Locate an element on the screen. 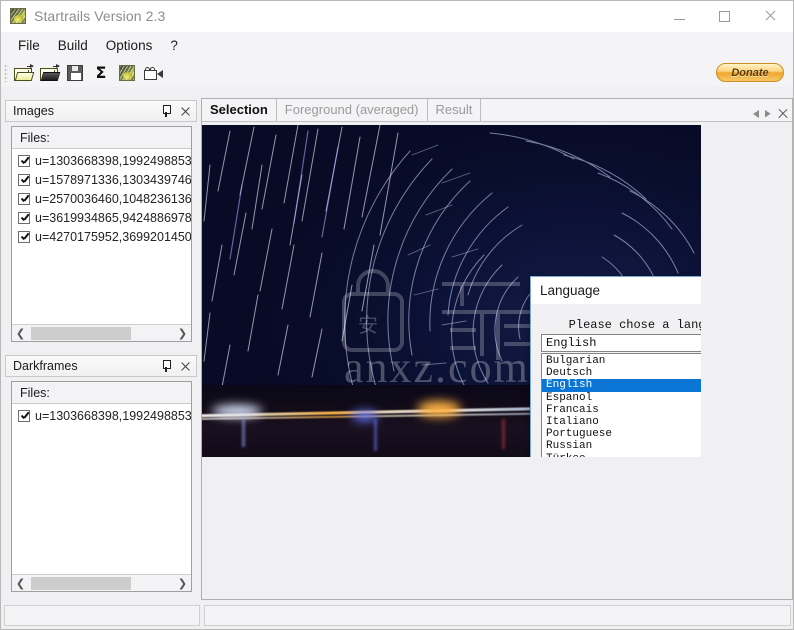 The width and height of the screenshot is (794, 630). file-name: u=1303668398,1992498853& is located at coordinates (113, 415).